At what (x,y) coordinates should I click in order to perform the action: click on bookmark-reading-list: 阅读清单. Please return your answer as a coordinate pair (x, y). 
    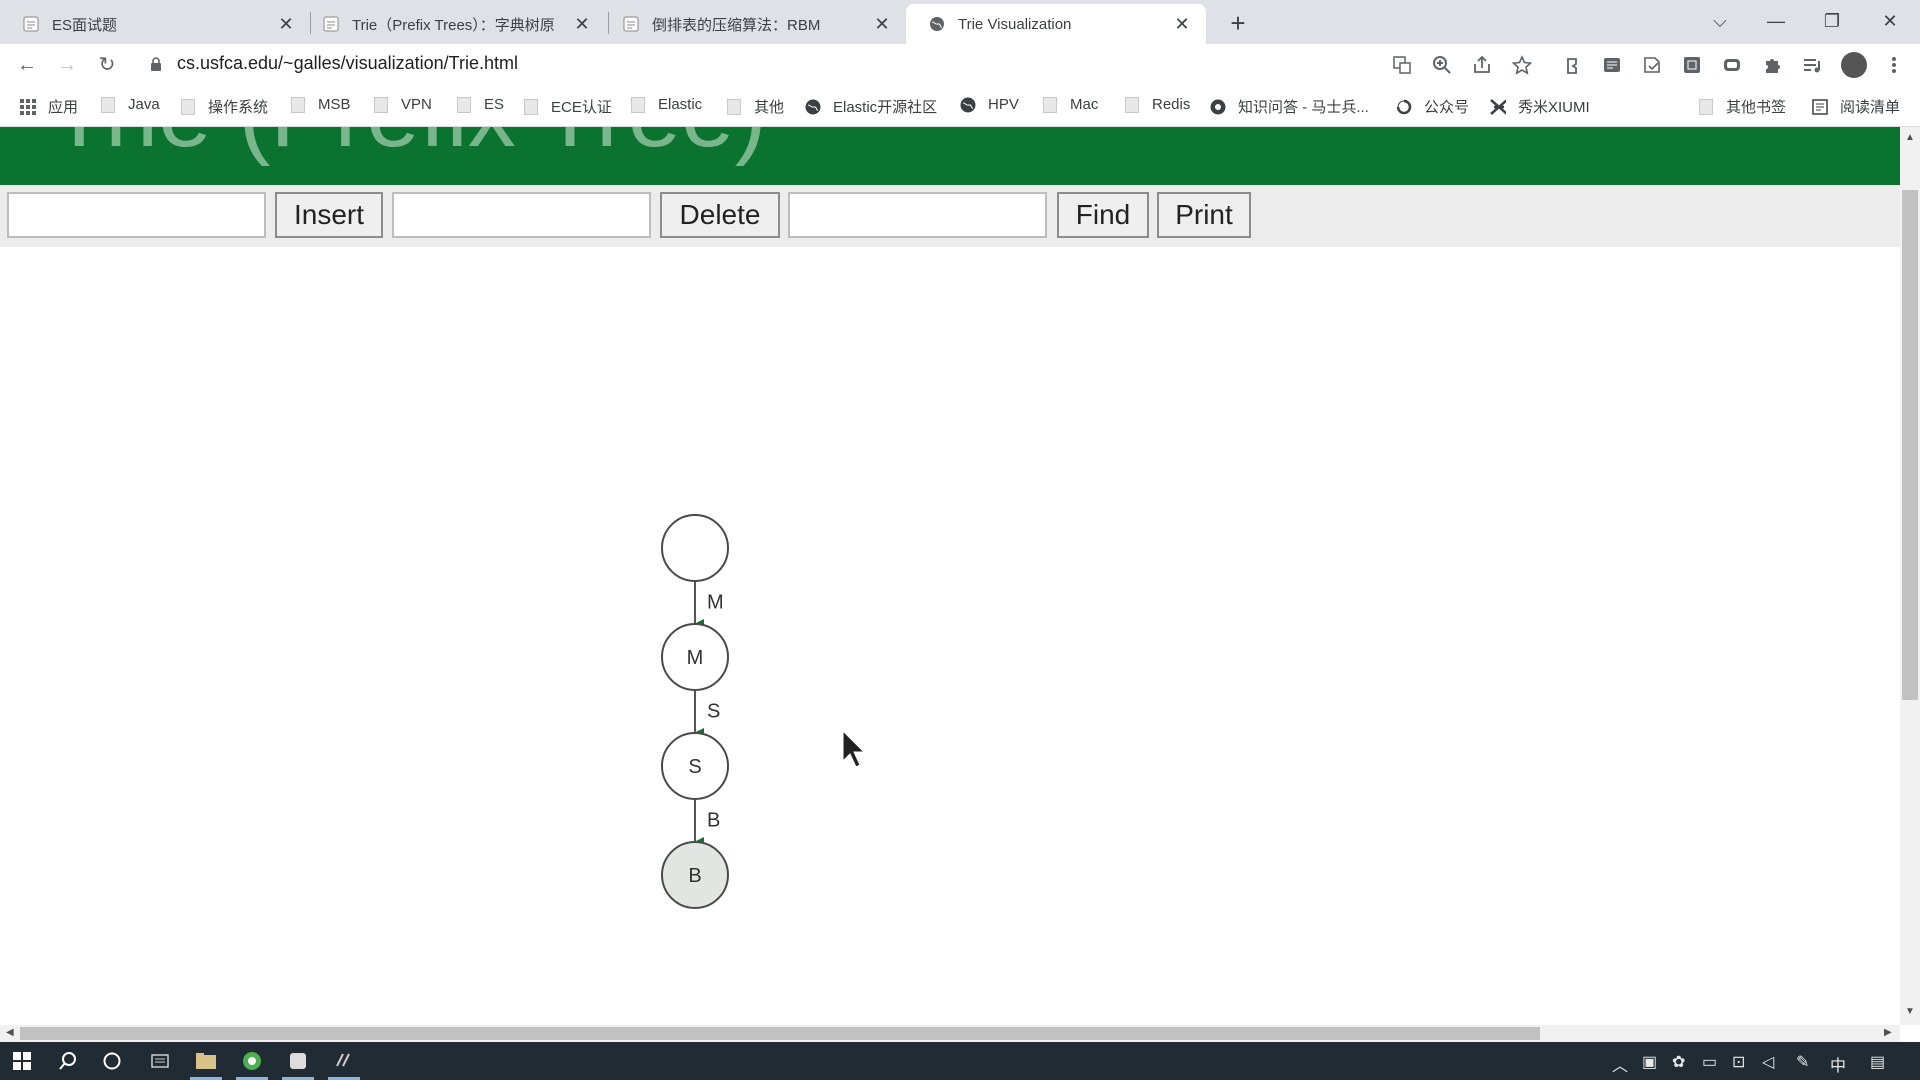
    Looking at the image, I should click on (1856, 106).